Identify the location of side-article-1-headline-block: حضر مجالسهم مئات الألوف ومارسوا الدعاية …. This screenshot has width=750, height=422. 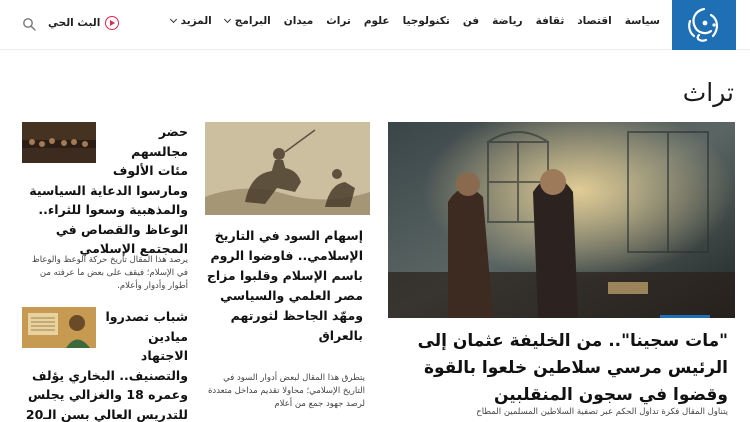
(105, 190).